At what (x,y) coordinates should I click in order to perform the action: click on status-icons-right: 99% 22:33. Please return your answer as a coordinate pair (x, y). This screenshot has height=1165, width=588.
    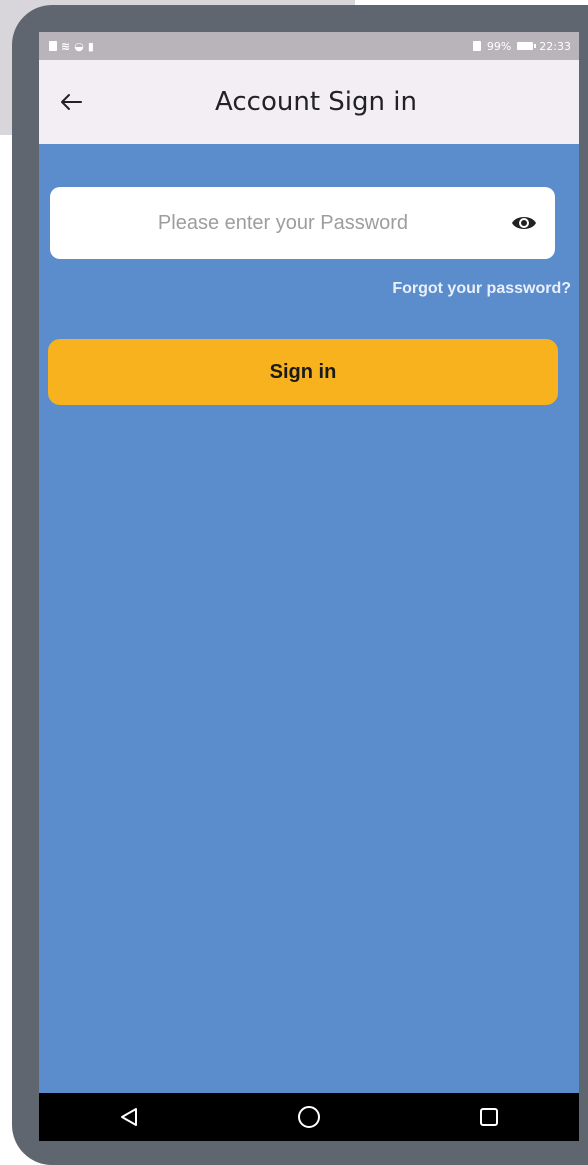
    Looking at the image, I should click on (525, 46).